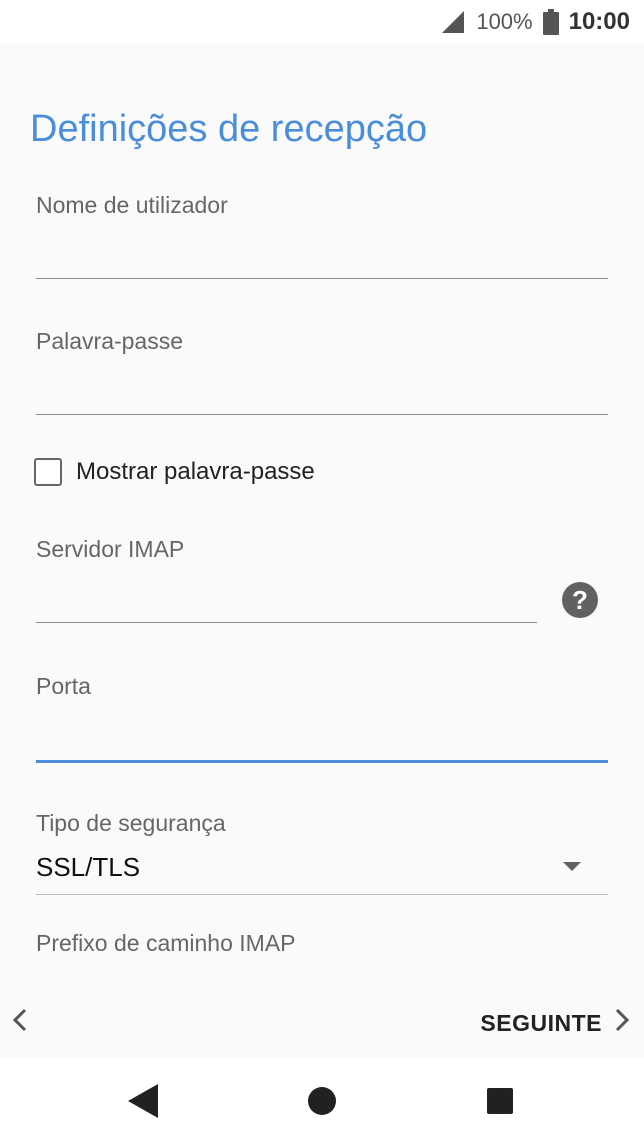 Image resolution: width=644 pixels, height=1144 pixels. What do you see at coordinates (322, 1023) in the screenshot?
I see `bottom-action-bar: SEGUINTE` at bounding box center [322, 1023].